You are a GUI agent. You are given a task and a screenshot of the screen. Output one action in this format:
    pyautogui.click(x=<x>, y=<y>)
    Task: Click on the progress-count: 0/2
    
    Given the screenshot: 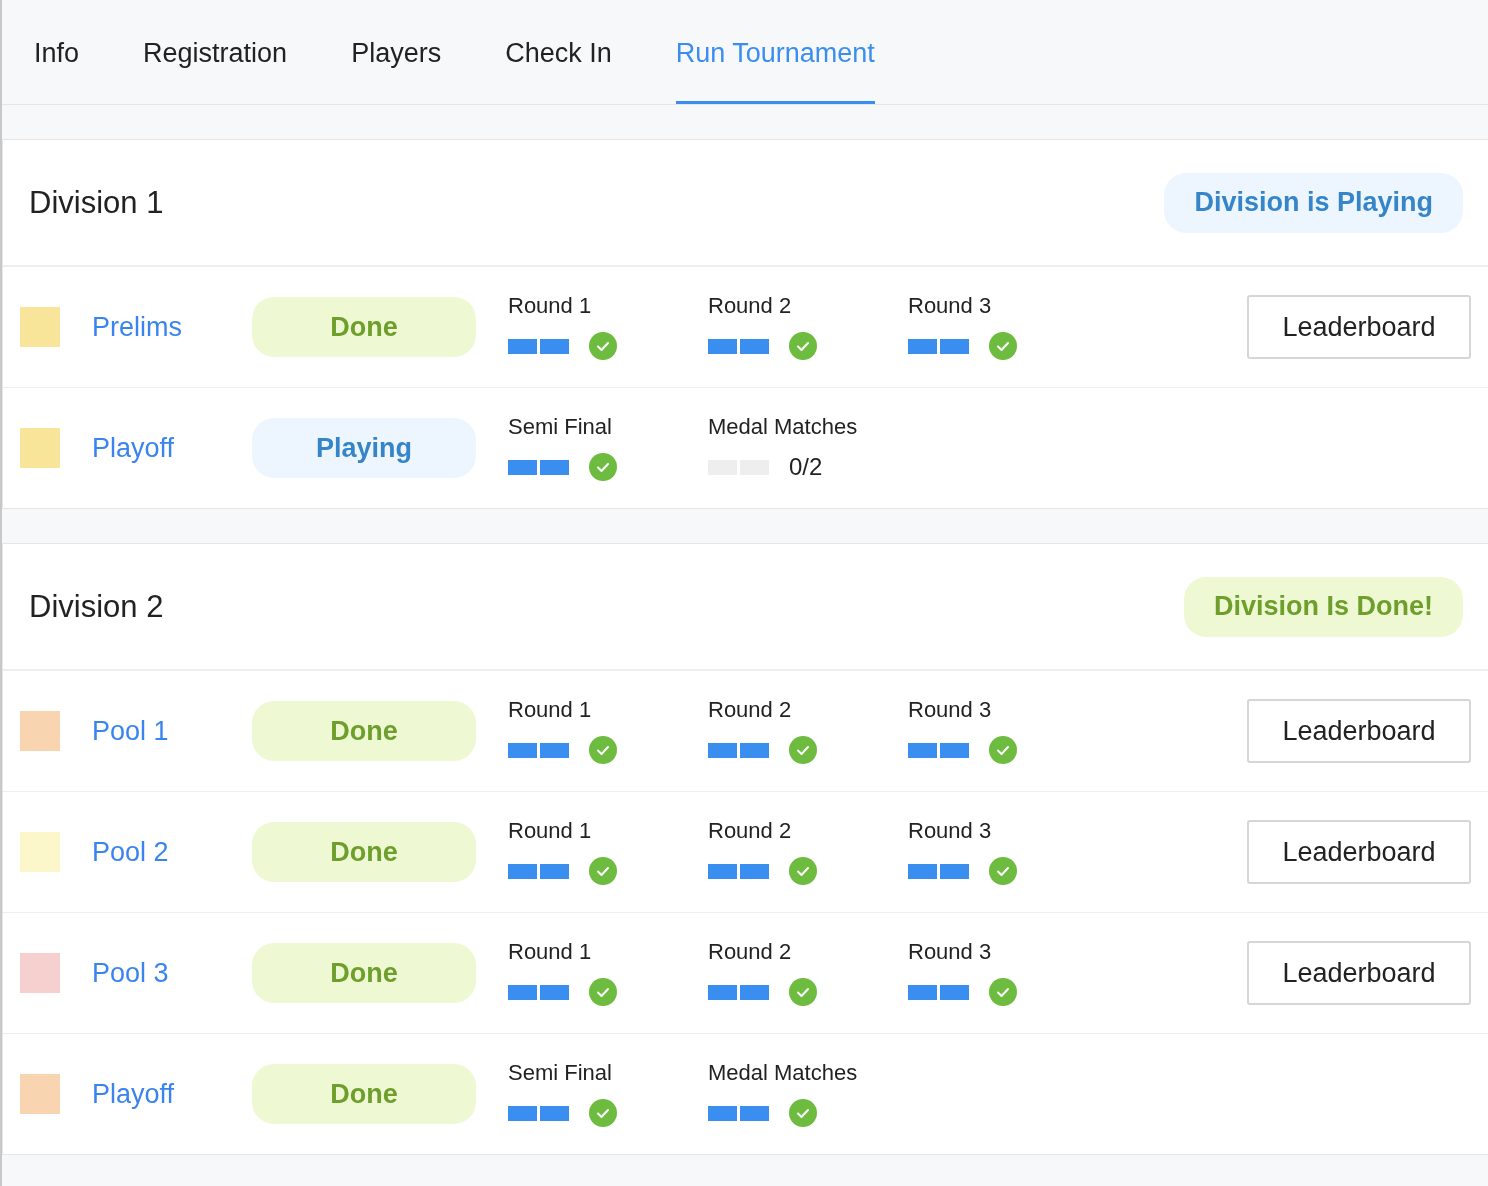 What is the action you would take?
    pyautogui.click(x=806, y=467)
    